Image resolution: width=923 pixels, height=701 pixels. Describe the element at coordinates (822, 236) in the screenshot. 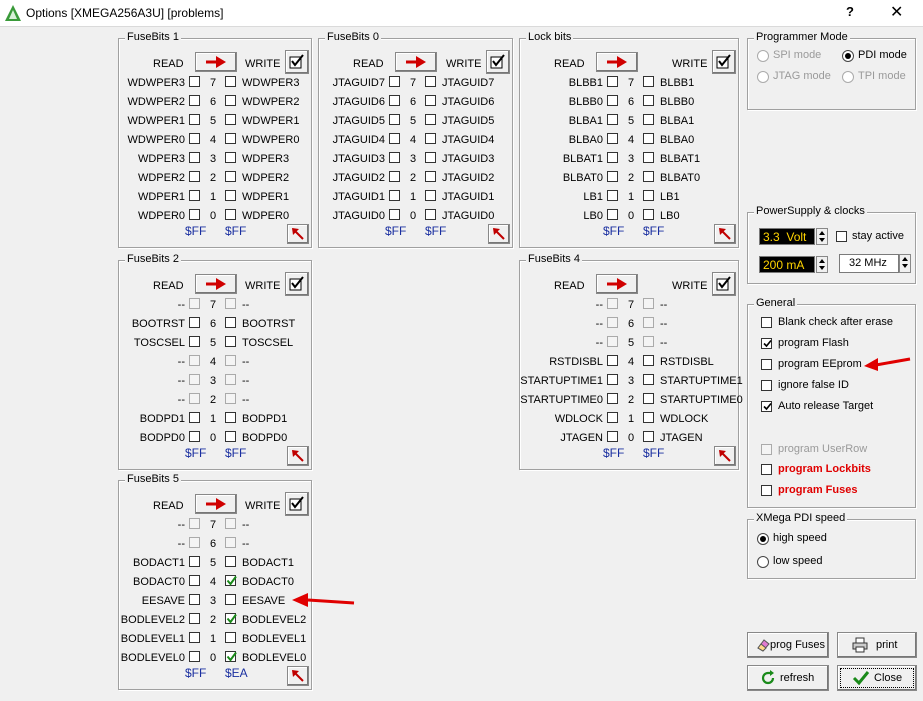

I see `voltage-spinner` at that location.